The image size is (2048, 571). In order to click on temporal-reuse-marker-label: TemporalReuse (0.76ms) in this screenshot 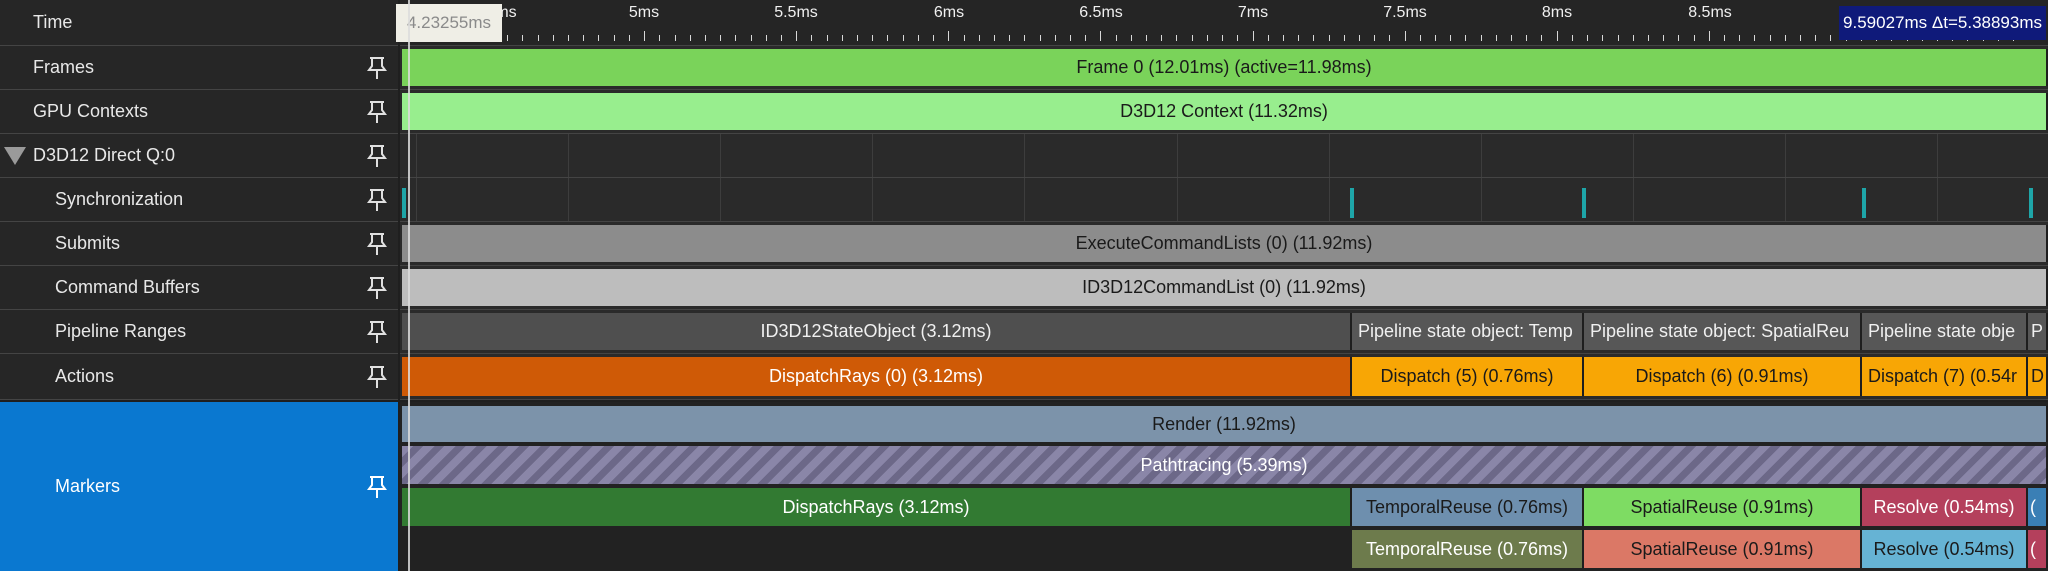, I will do `click(1467, 506)`.